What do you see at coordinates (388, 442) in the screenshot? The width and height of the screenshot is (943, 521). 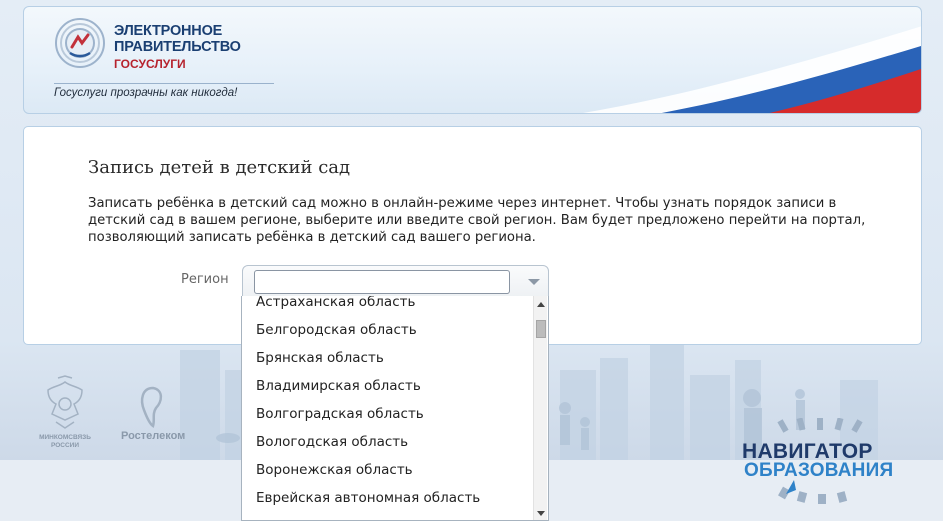 I see `region-option: Вологодская область` at bounding box center [388, 442].